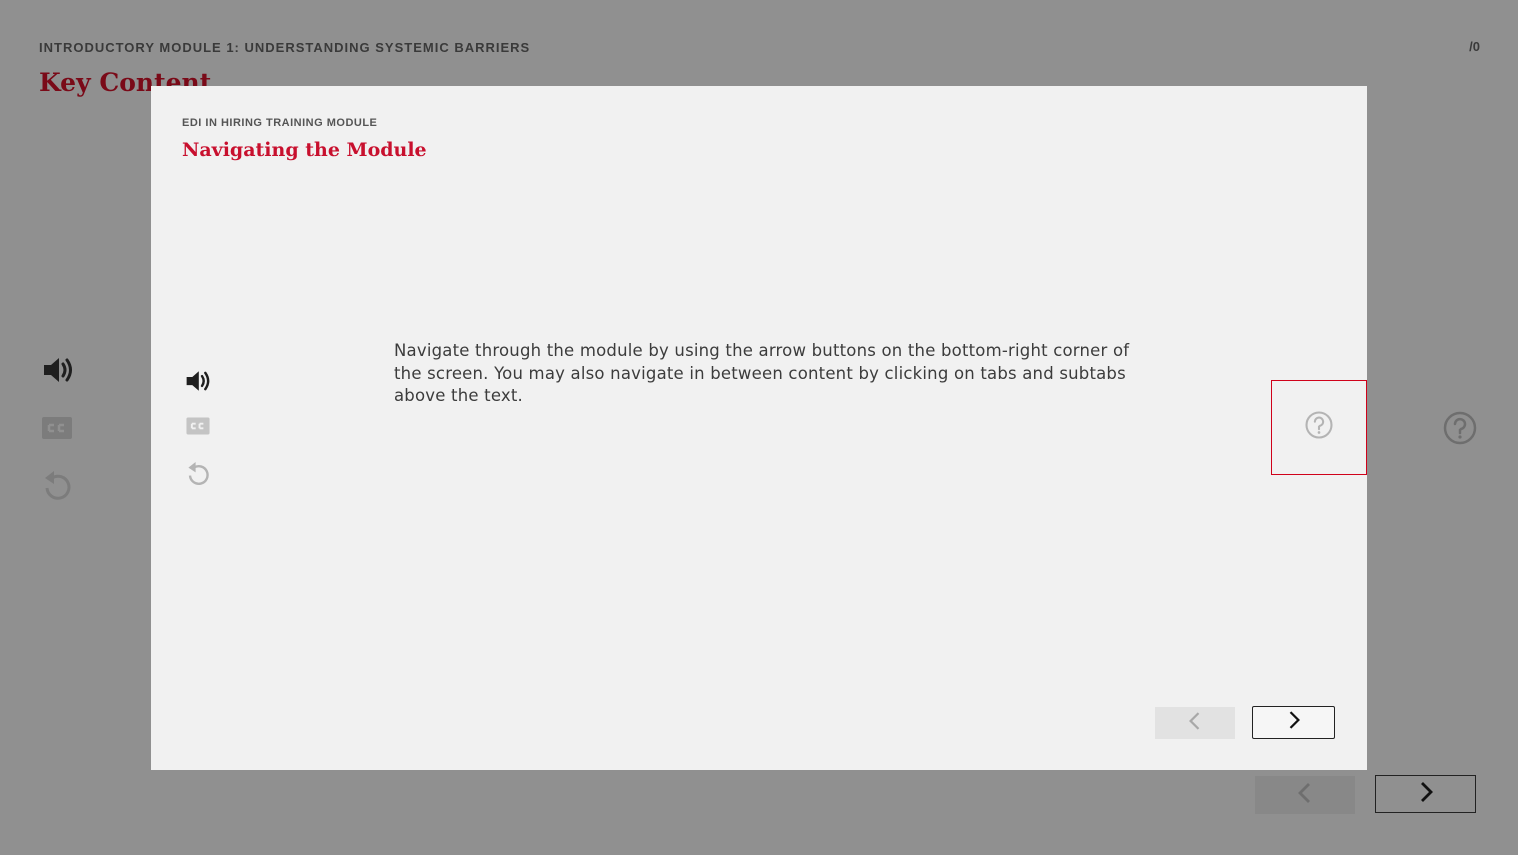 This screenshot has width=1518, height=855. What do you see at coordinates (280, 123) in the screenshot?
I see `modal-label: EDI IN HIRING TRAINING MODULE` at bounding box center [280, 123].